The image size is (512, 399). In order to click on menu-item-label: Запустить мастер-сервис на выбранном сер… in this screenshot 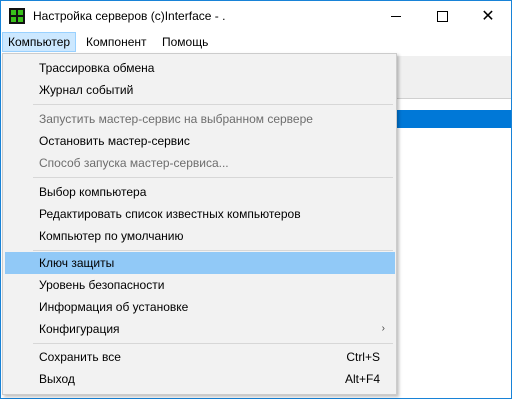, I will do `click(176, 119)`.